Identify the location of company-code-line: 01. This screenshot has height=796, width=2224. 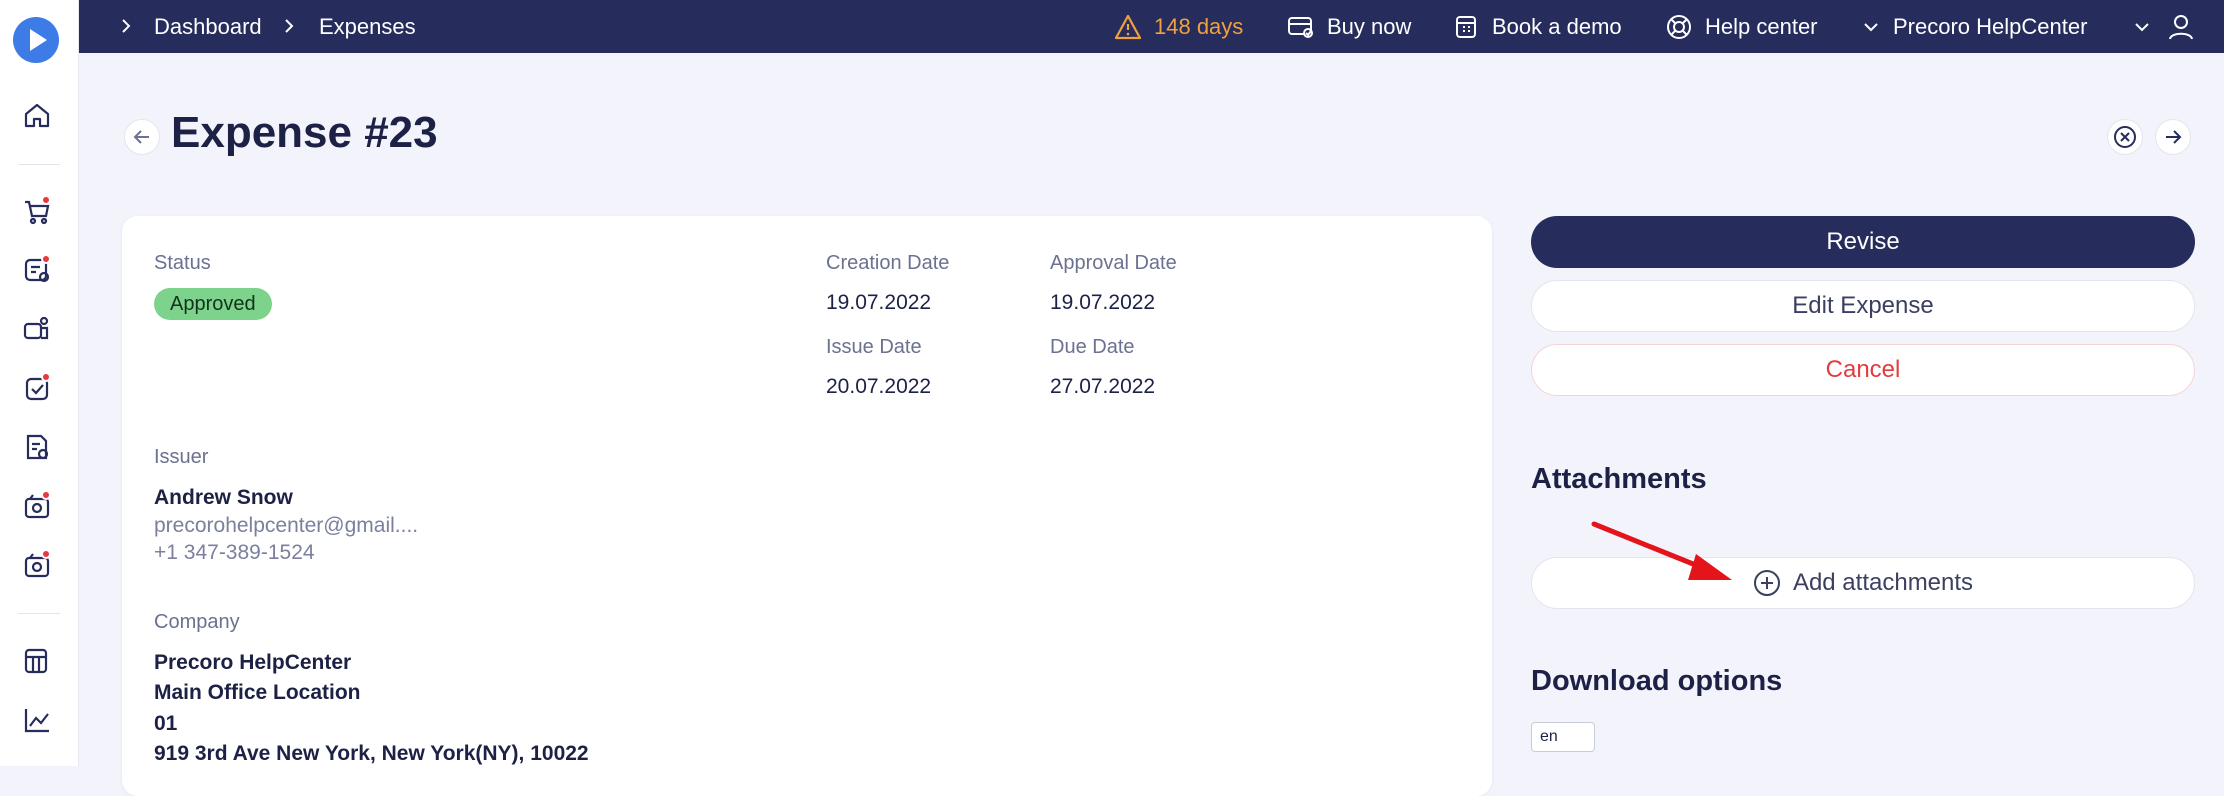
(166, 723).